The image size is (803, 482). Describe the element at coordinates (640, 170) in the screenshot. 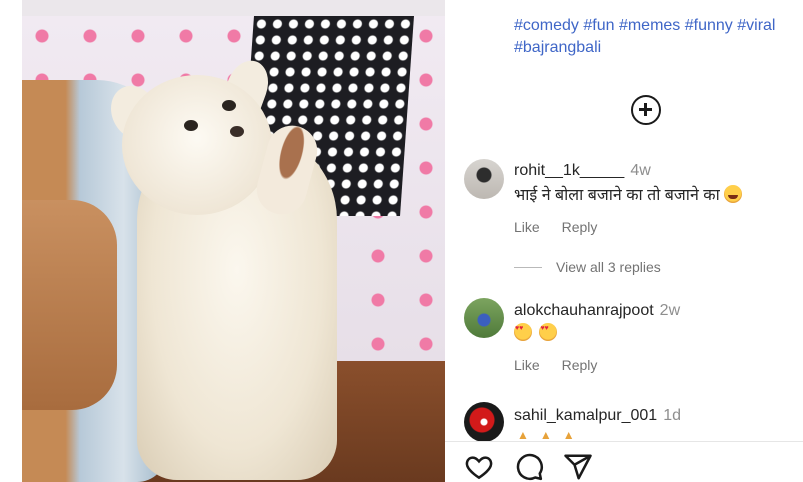

I see `comment-age: 4w` at that location.